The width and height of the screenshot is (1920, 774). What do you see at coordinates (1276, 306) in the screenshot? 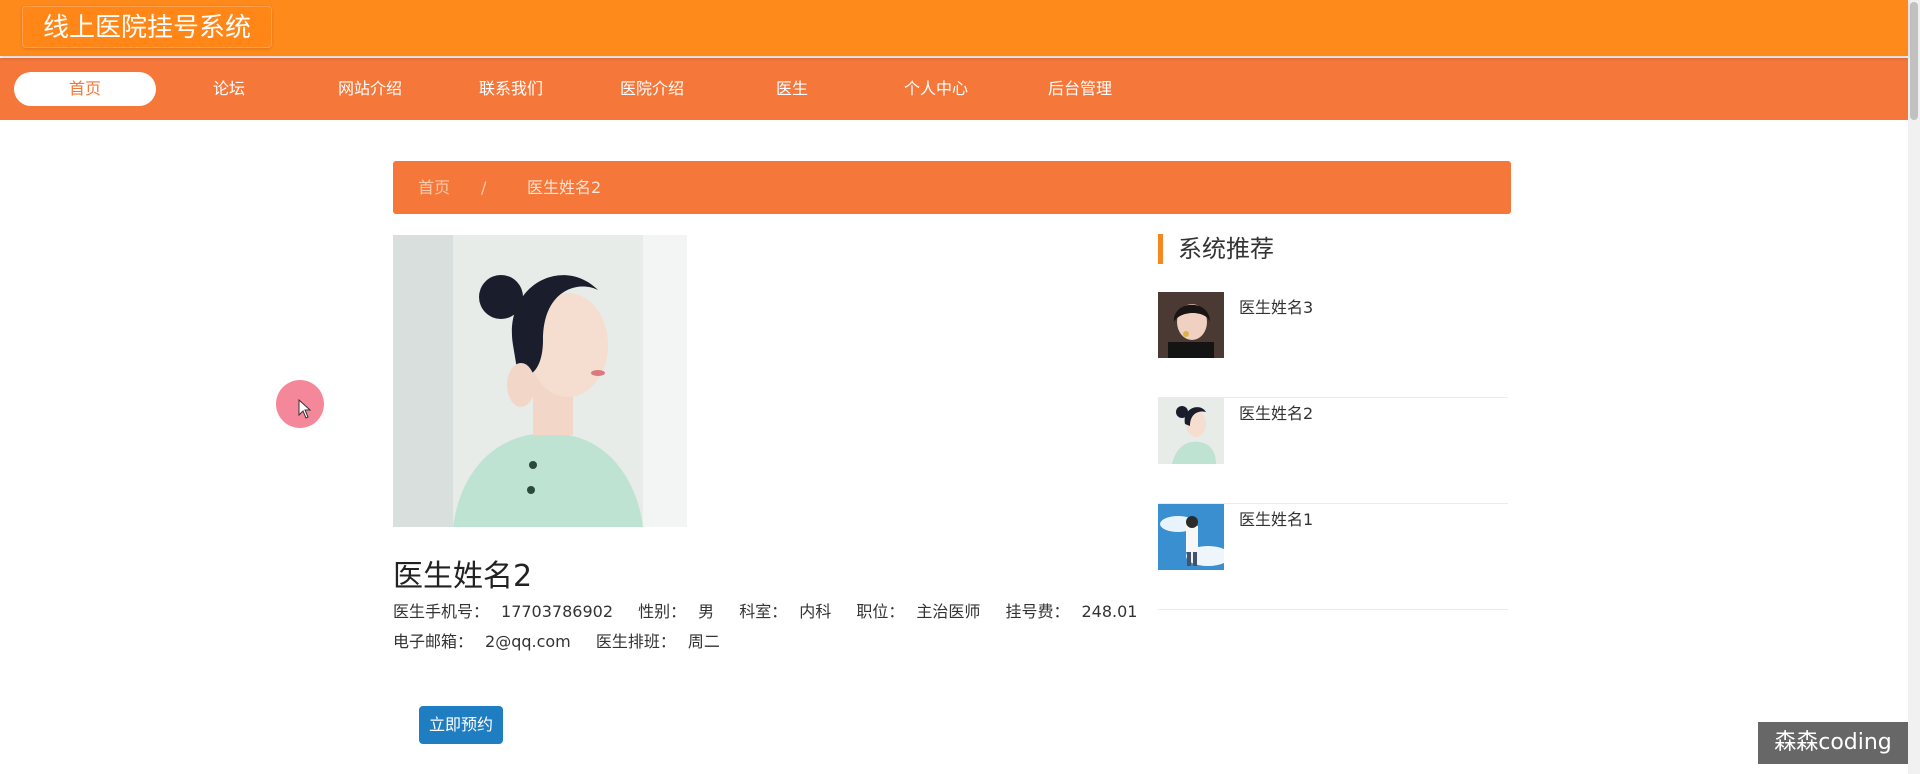
I see `recommend-name: 医生姓名3` at bounding box center [1276, 306].